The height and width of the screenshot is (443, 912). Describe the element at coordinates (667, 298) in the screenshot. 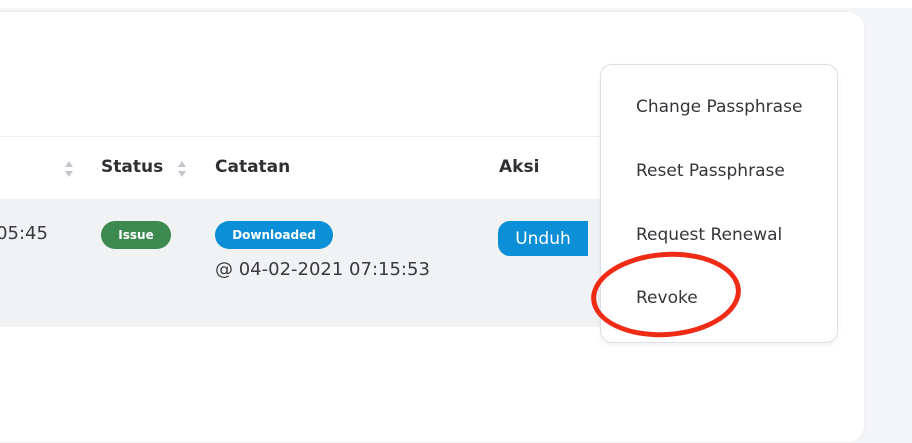

I see `menu-item-revoke: Revoke` at that location.